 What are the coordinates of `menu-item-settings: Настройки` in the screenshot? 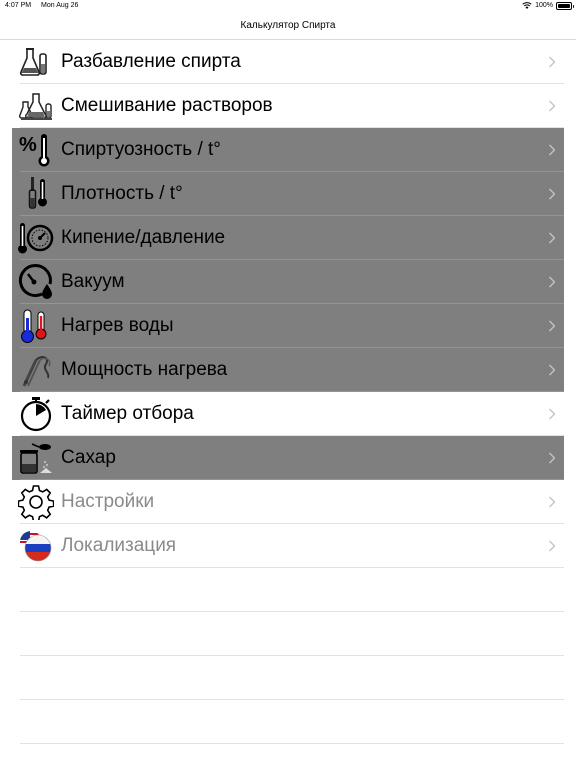 It's located at (288, 502).